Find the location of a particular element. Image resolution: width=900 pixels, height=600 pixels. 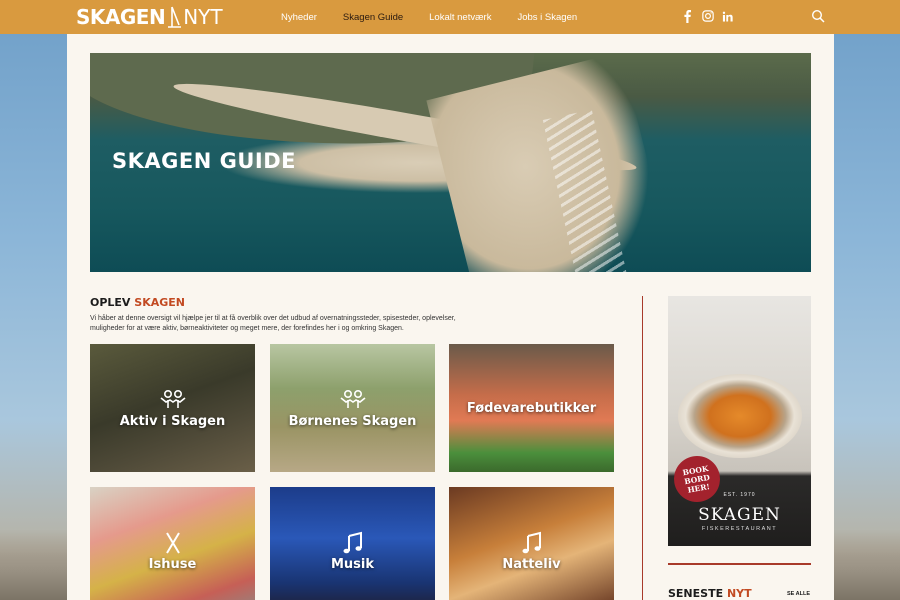

logo-text-skagen: SKAGEN is located at coordinates (121, 17).